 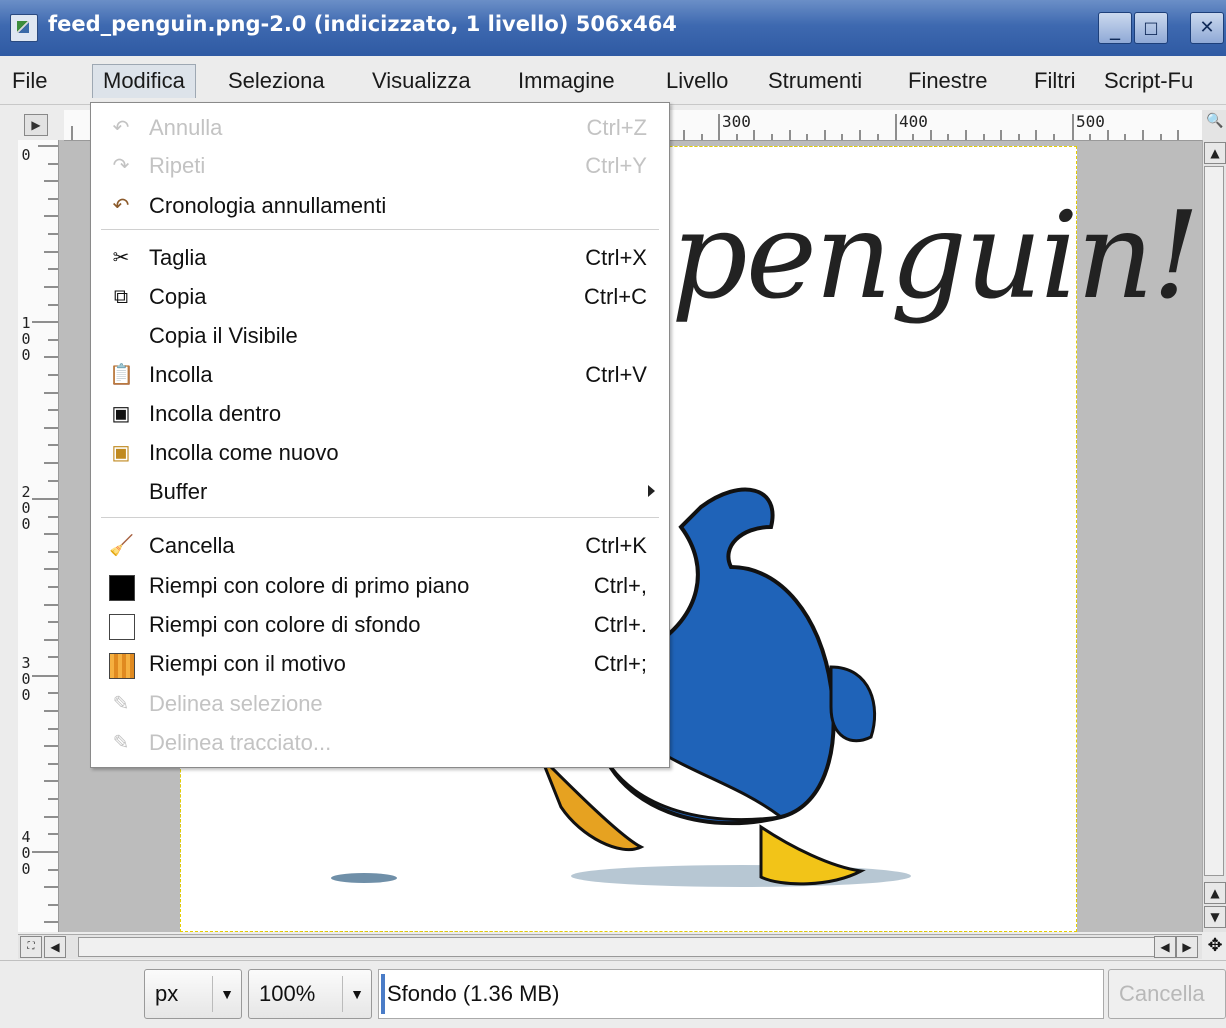 I want to click on menu-item-cancella: 🧹 Cancella Ctrl+K, so click(x=380, y=546).